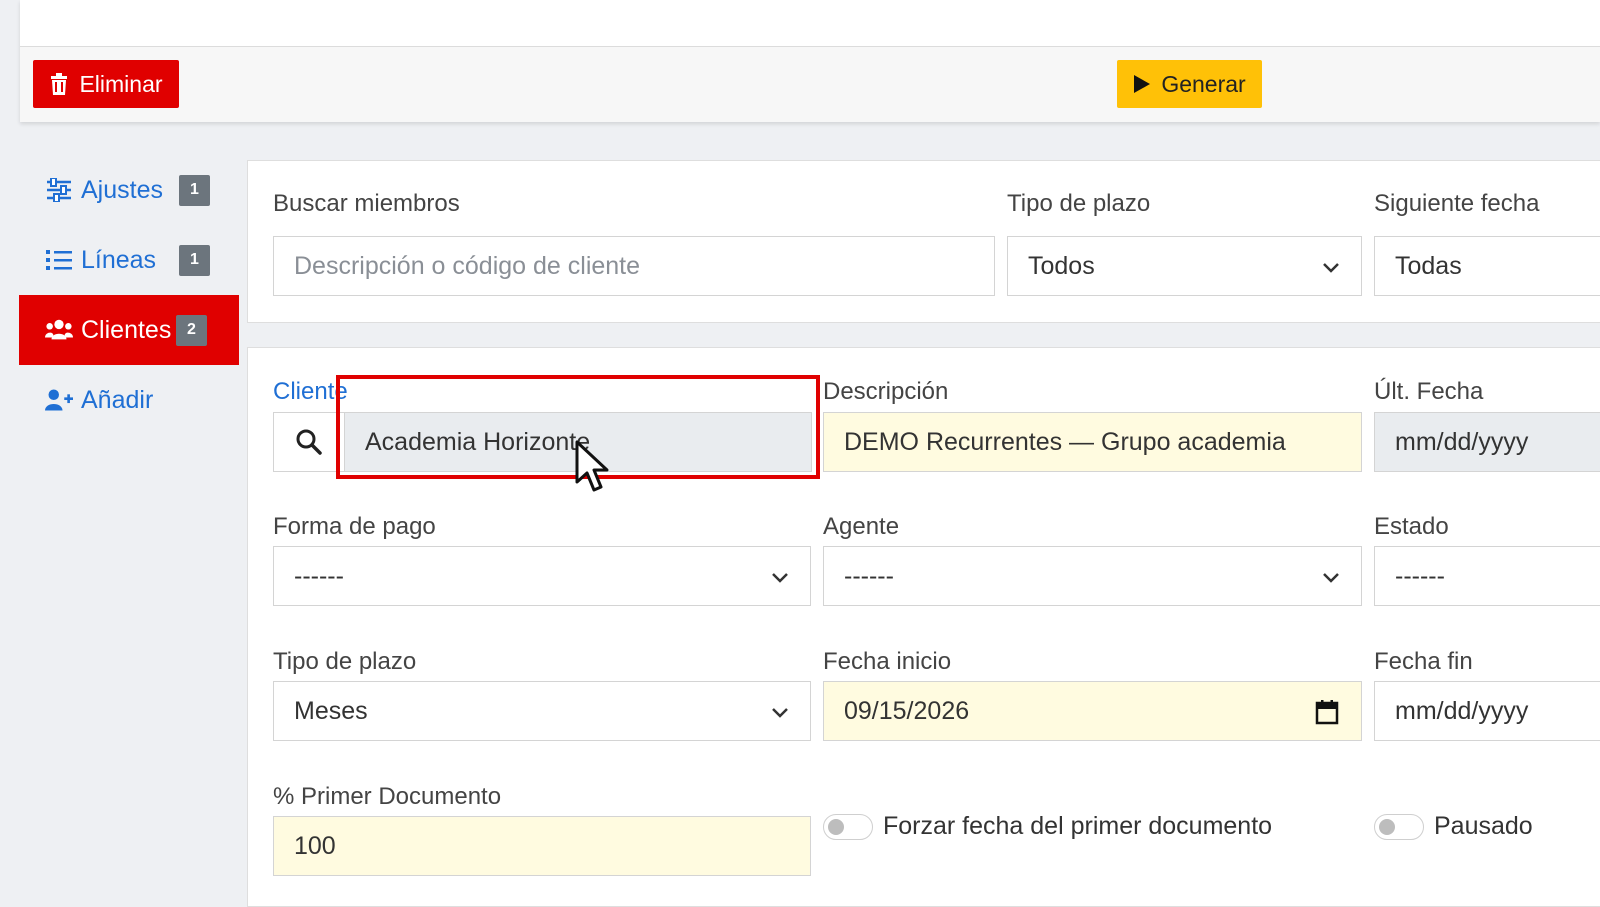 Image resolution: width=1600 pixels, height=907 pixels. What do you see at coordinates (119, 259) in the screenshot?
I see `sidebar-item-label: Líneas` at bounding box center [119, 259].